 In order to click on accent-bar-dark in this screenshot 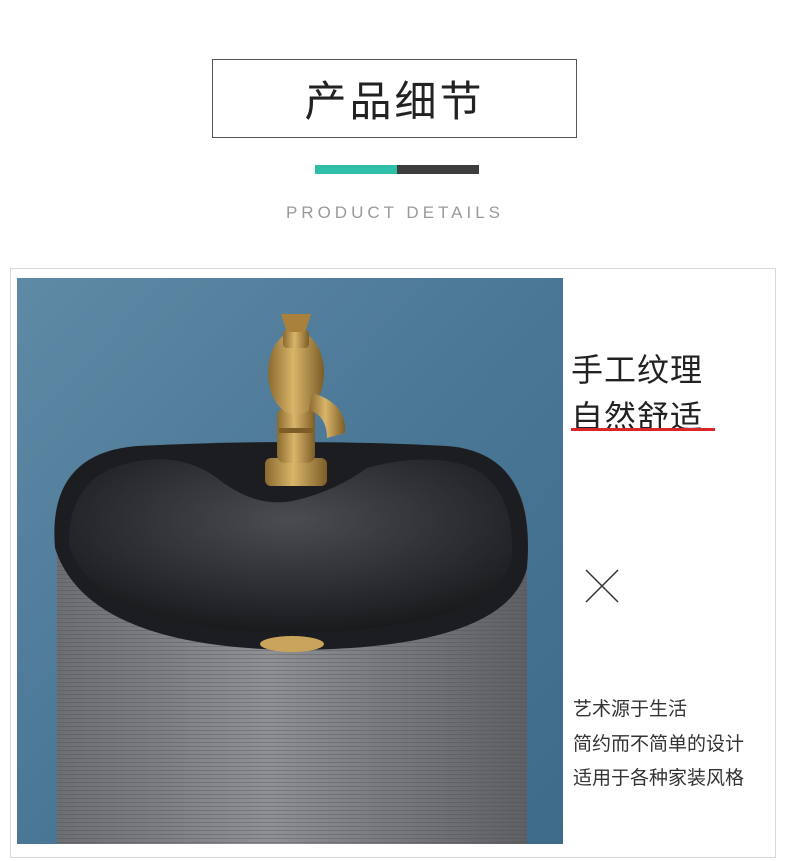, I will do `click(438, 169)`.